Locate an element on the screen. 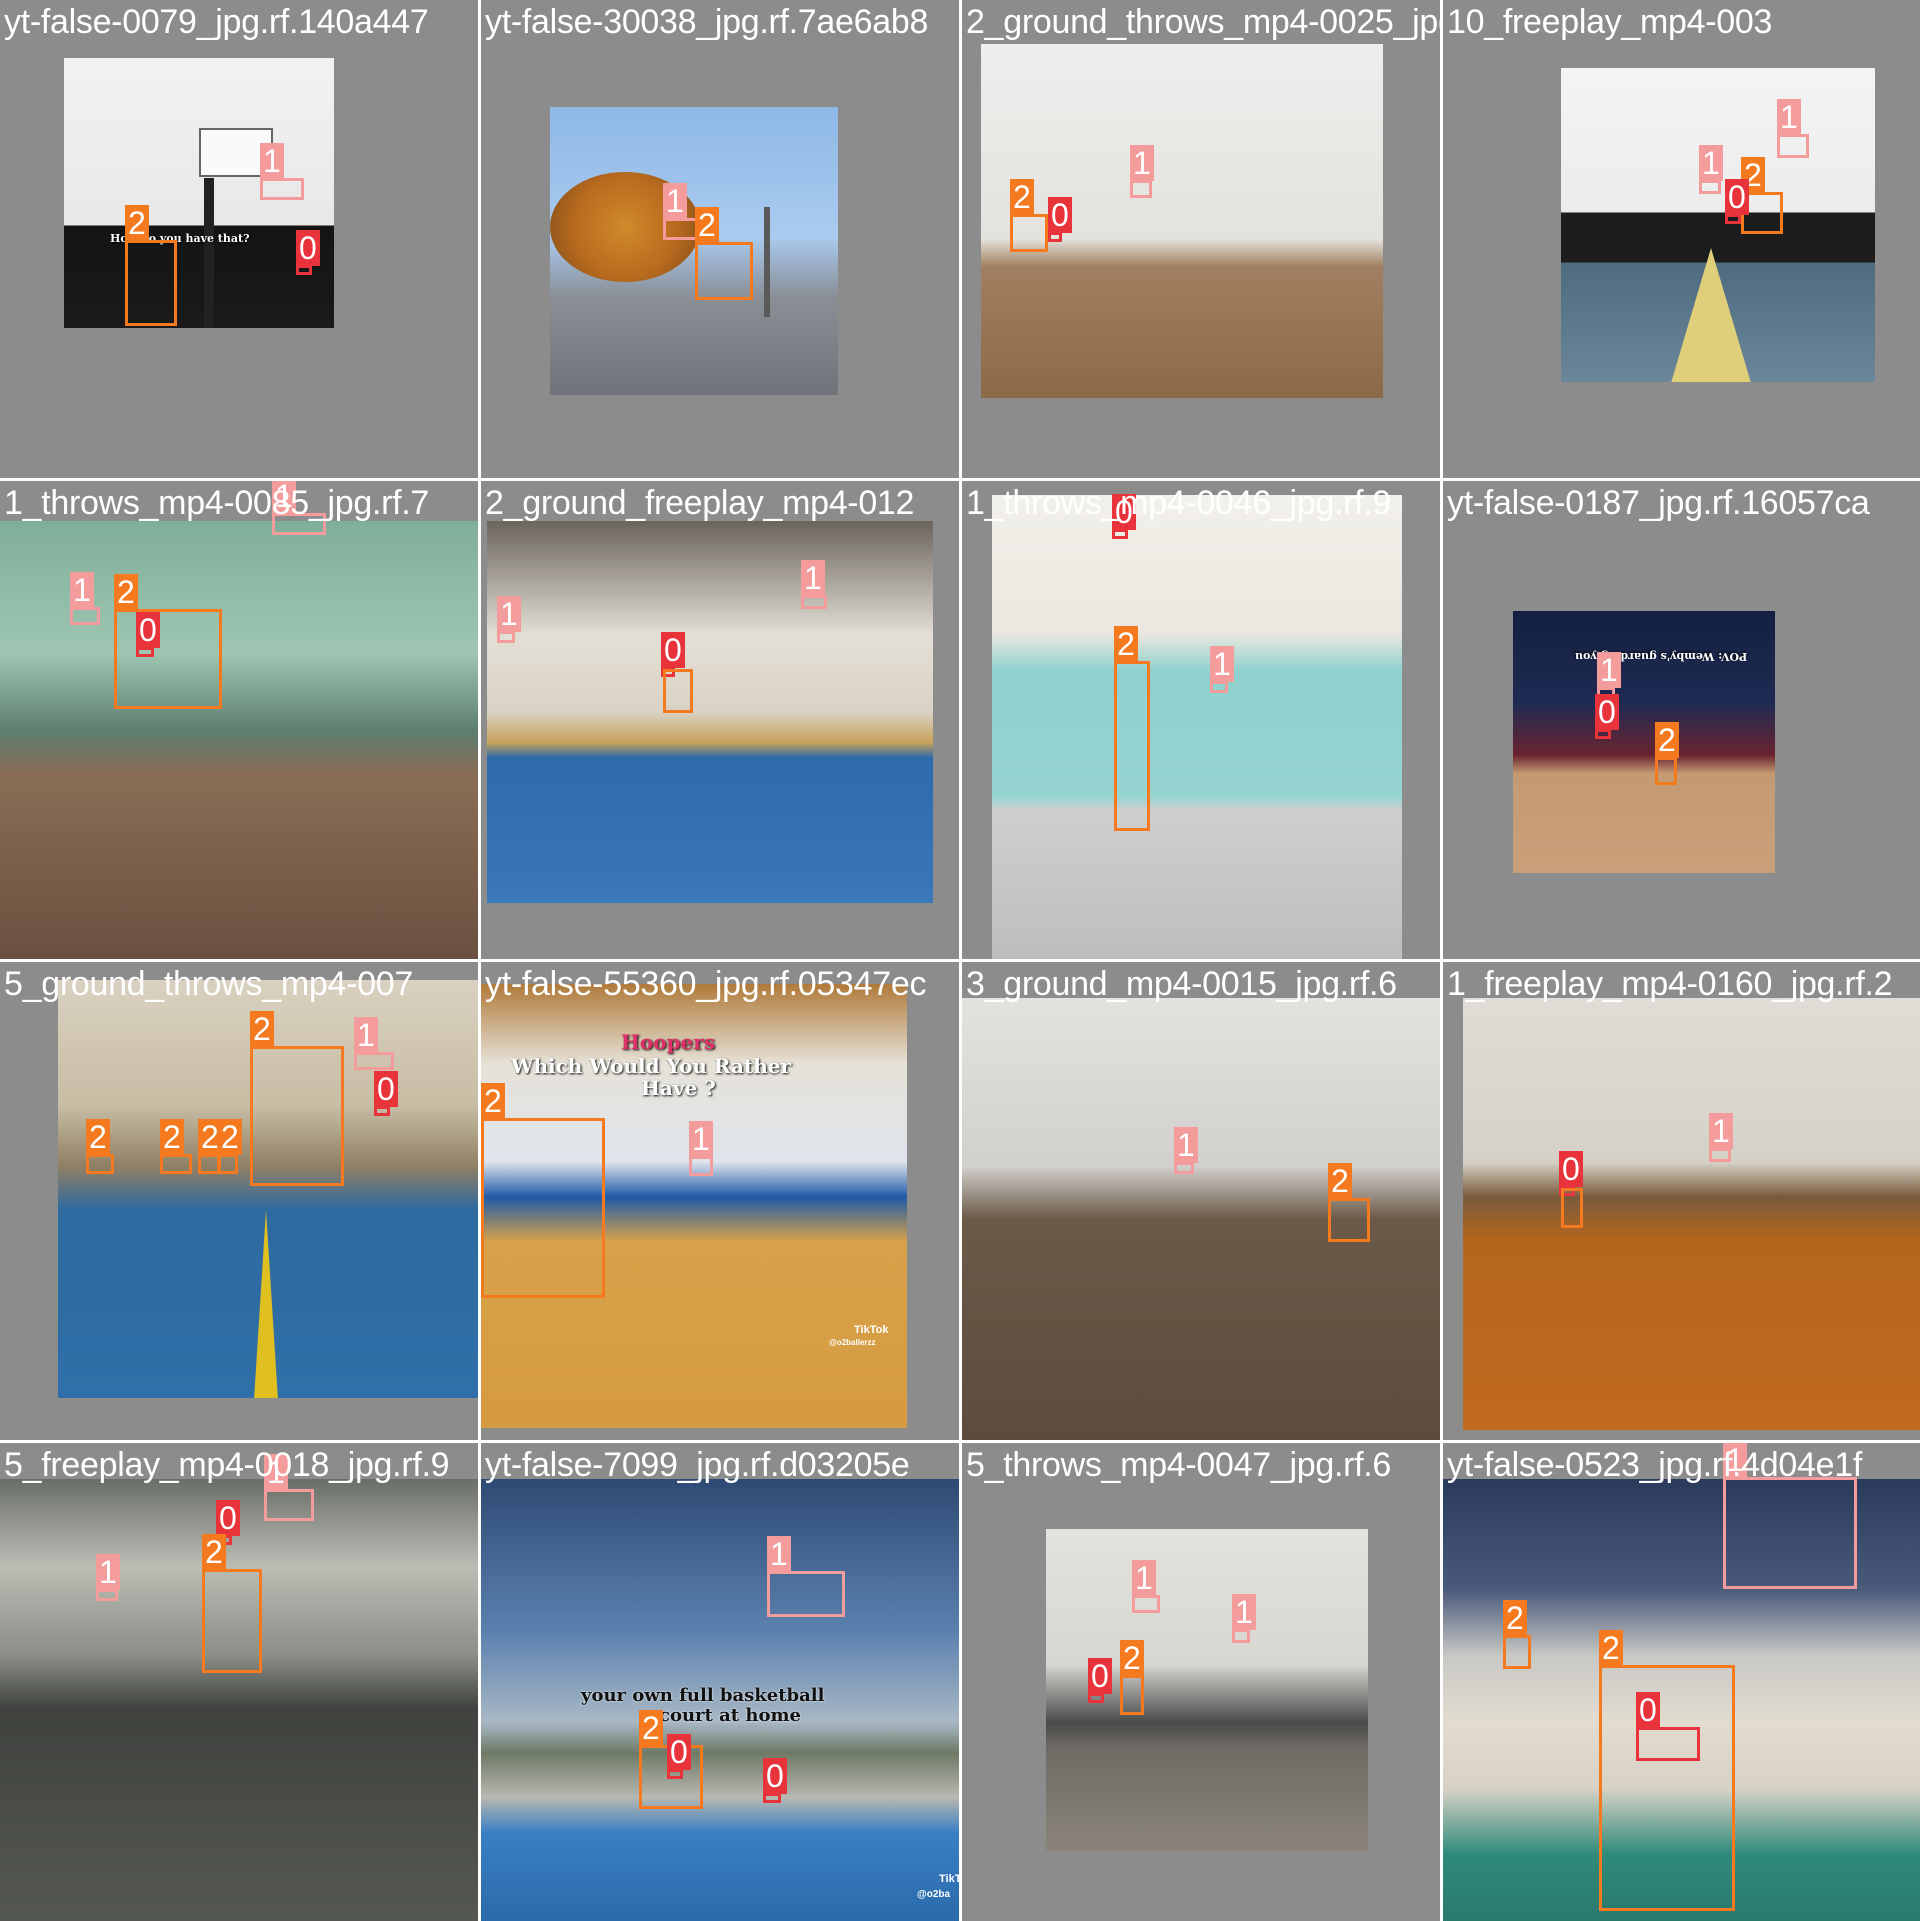 Image resolution: width=1920 pixels, height=1921 pixels. tile-5: 1 1 2 0 1_throws_mp4-0085_jpg.rf.7 is located at coordinates (239, 720).